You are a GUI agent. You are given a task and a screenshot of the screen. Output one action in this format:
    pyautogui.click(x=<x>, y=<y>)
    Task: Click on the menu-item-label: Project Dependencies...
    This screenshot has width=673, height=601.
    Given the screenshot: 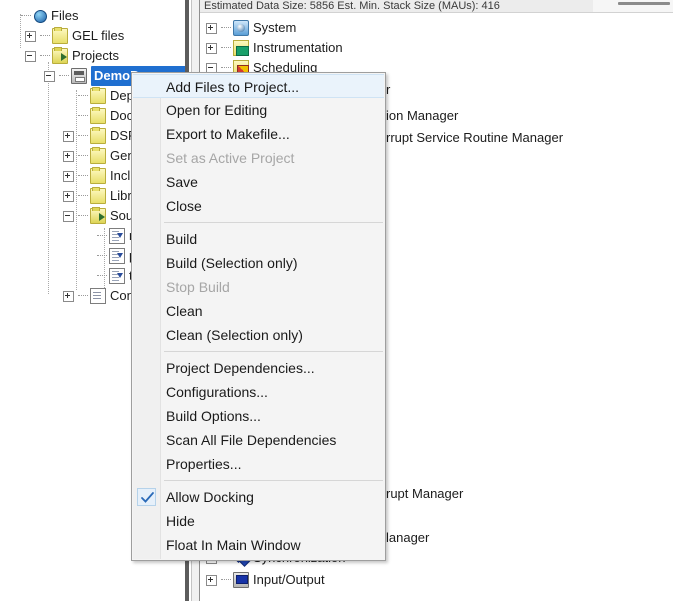 What is the action you would take?
    pyautogui.click(x=240, y=368)
    